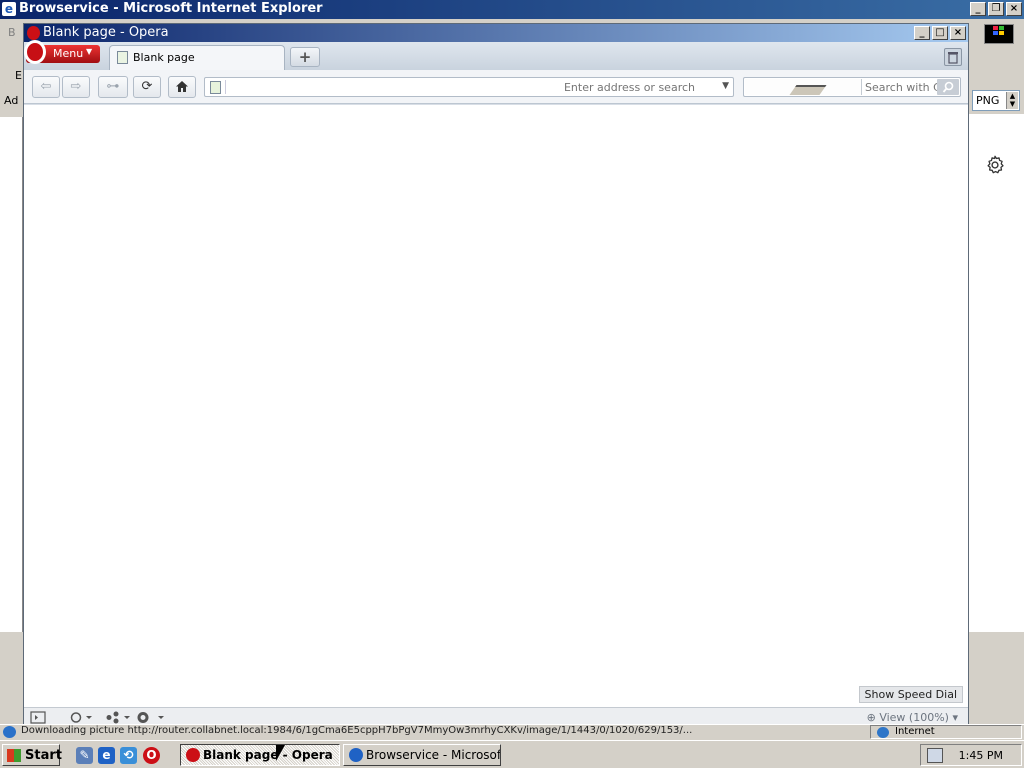  Describe the element at coordinates (946, 732) in the screenshot. I see `ie-security-zone: Internet` at that location.